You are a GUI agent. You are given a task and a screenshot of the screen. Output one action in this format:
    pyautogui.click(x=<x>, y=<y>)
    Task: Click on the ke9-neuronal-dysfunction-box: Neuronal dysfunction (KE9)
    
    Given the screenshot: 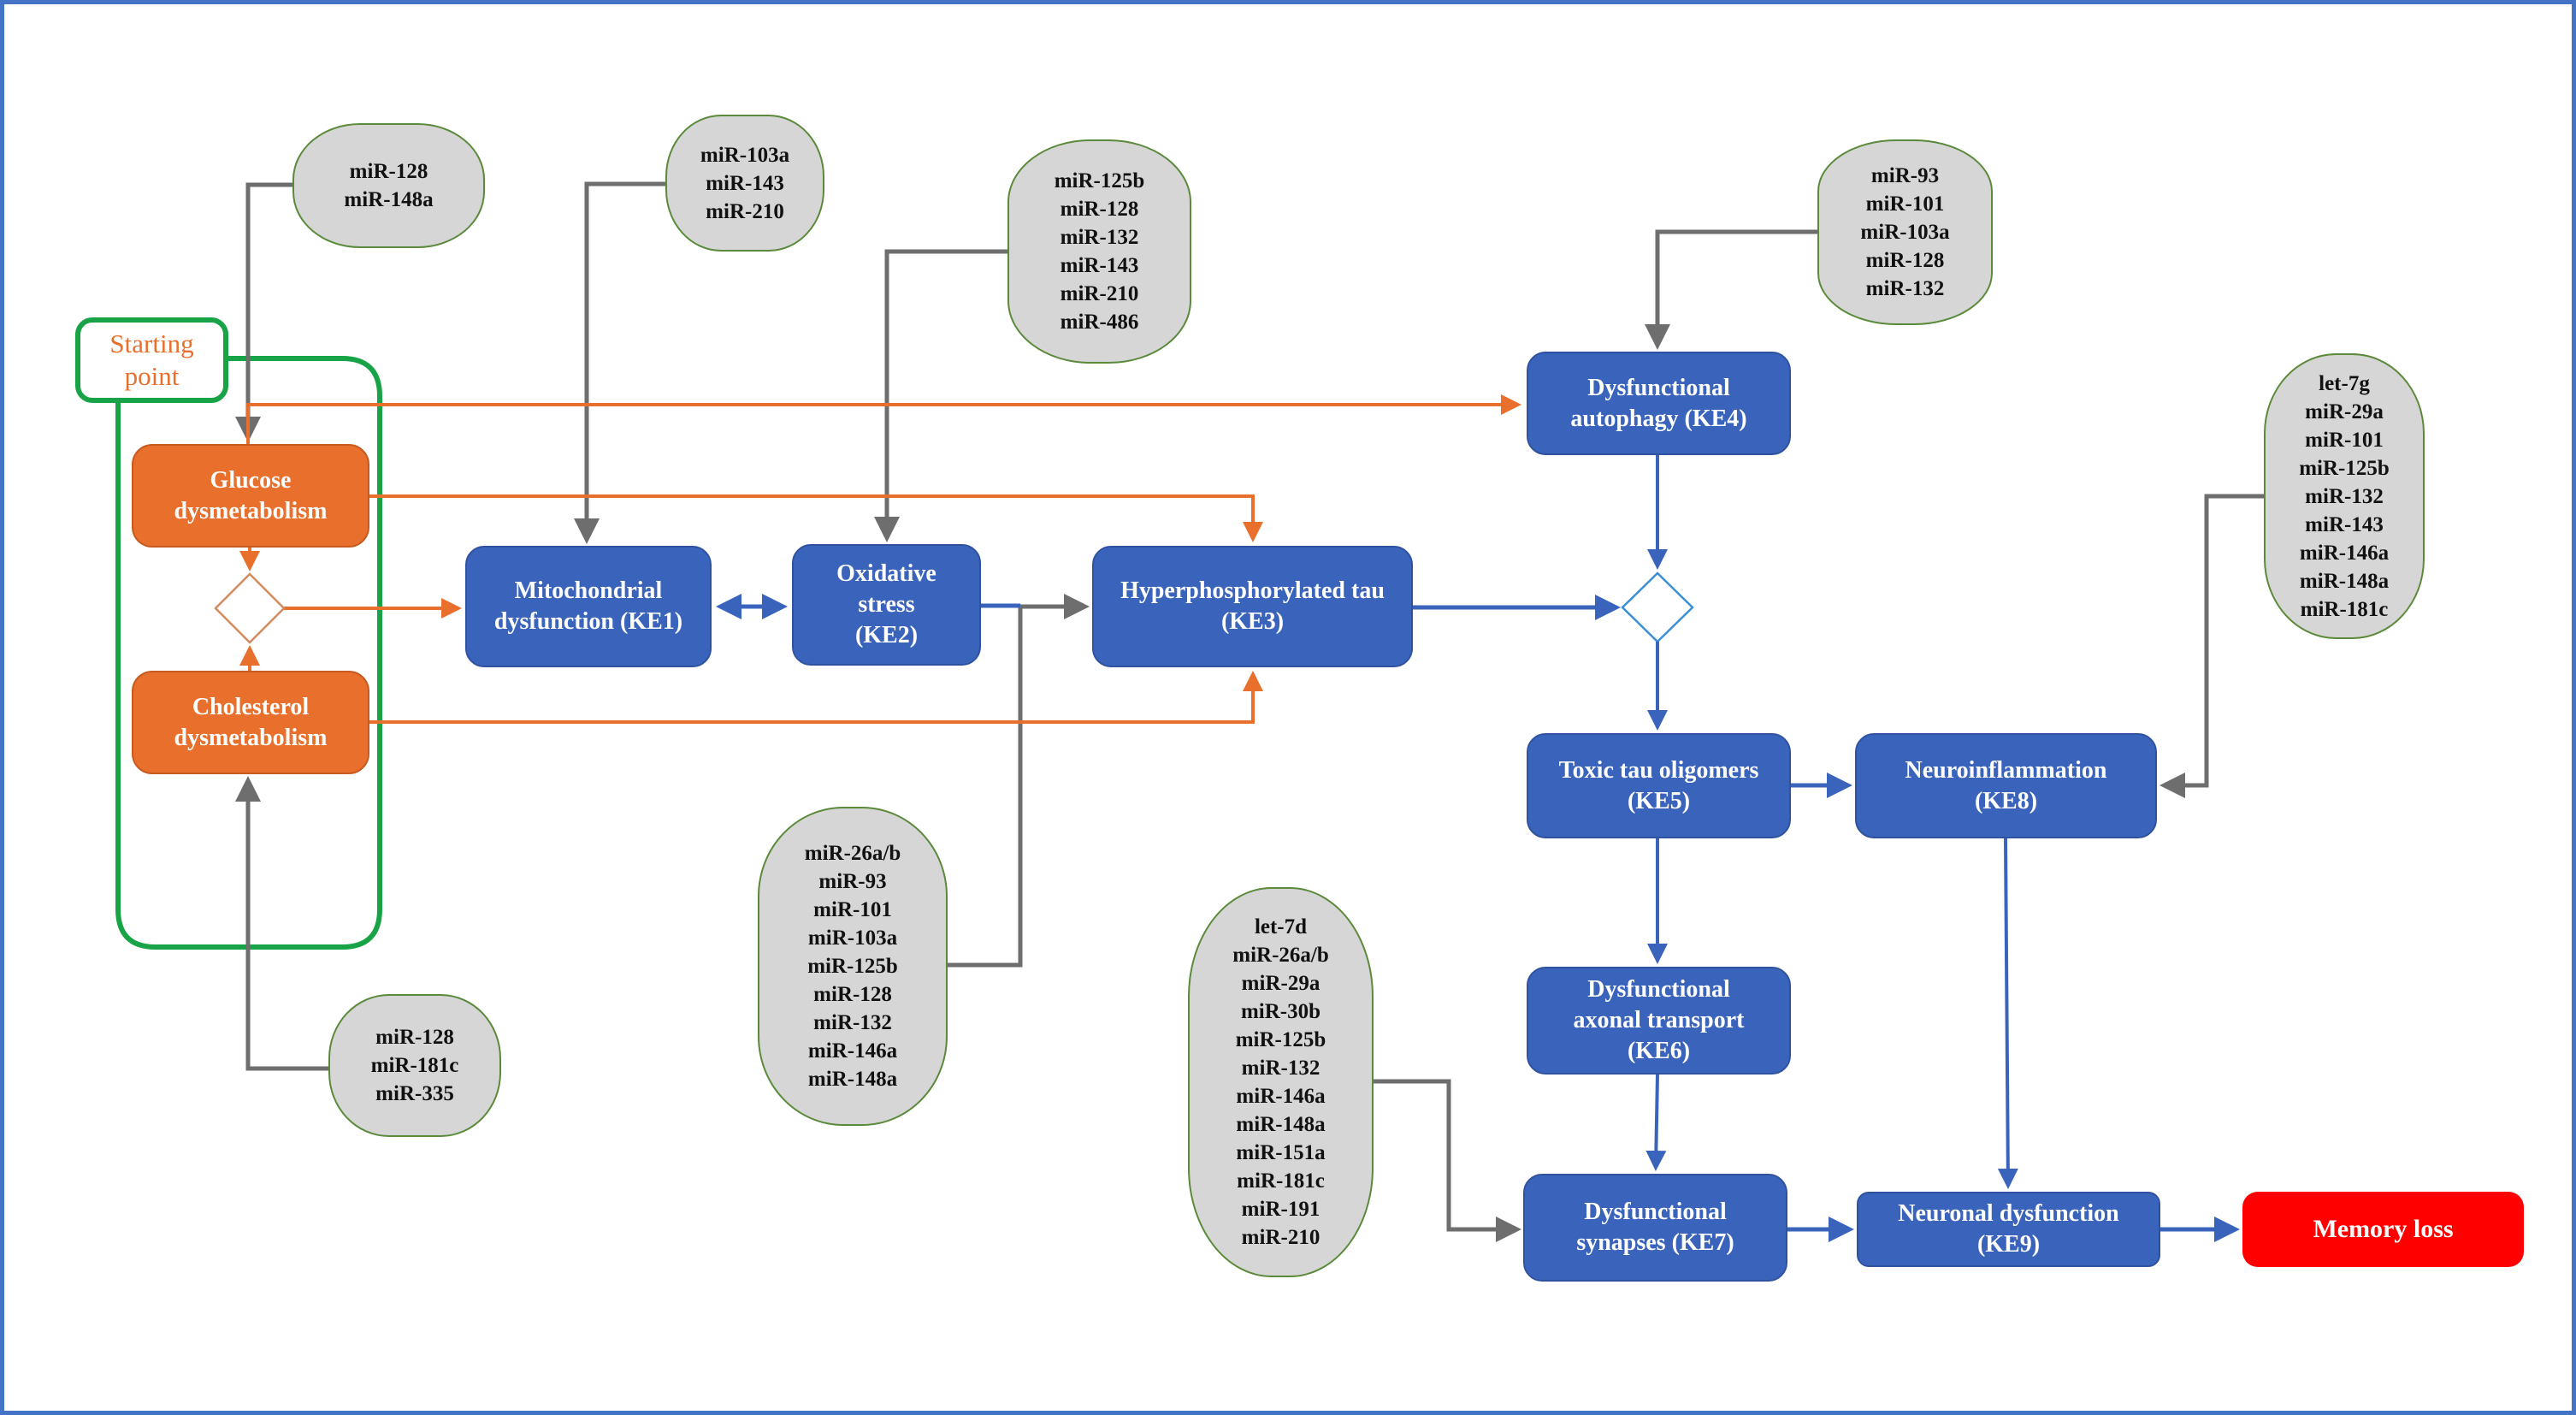 What is the action you would take?
    pyautogui.click(x=2009, y=1229)
    